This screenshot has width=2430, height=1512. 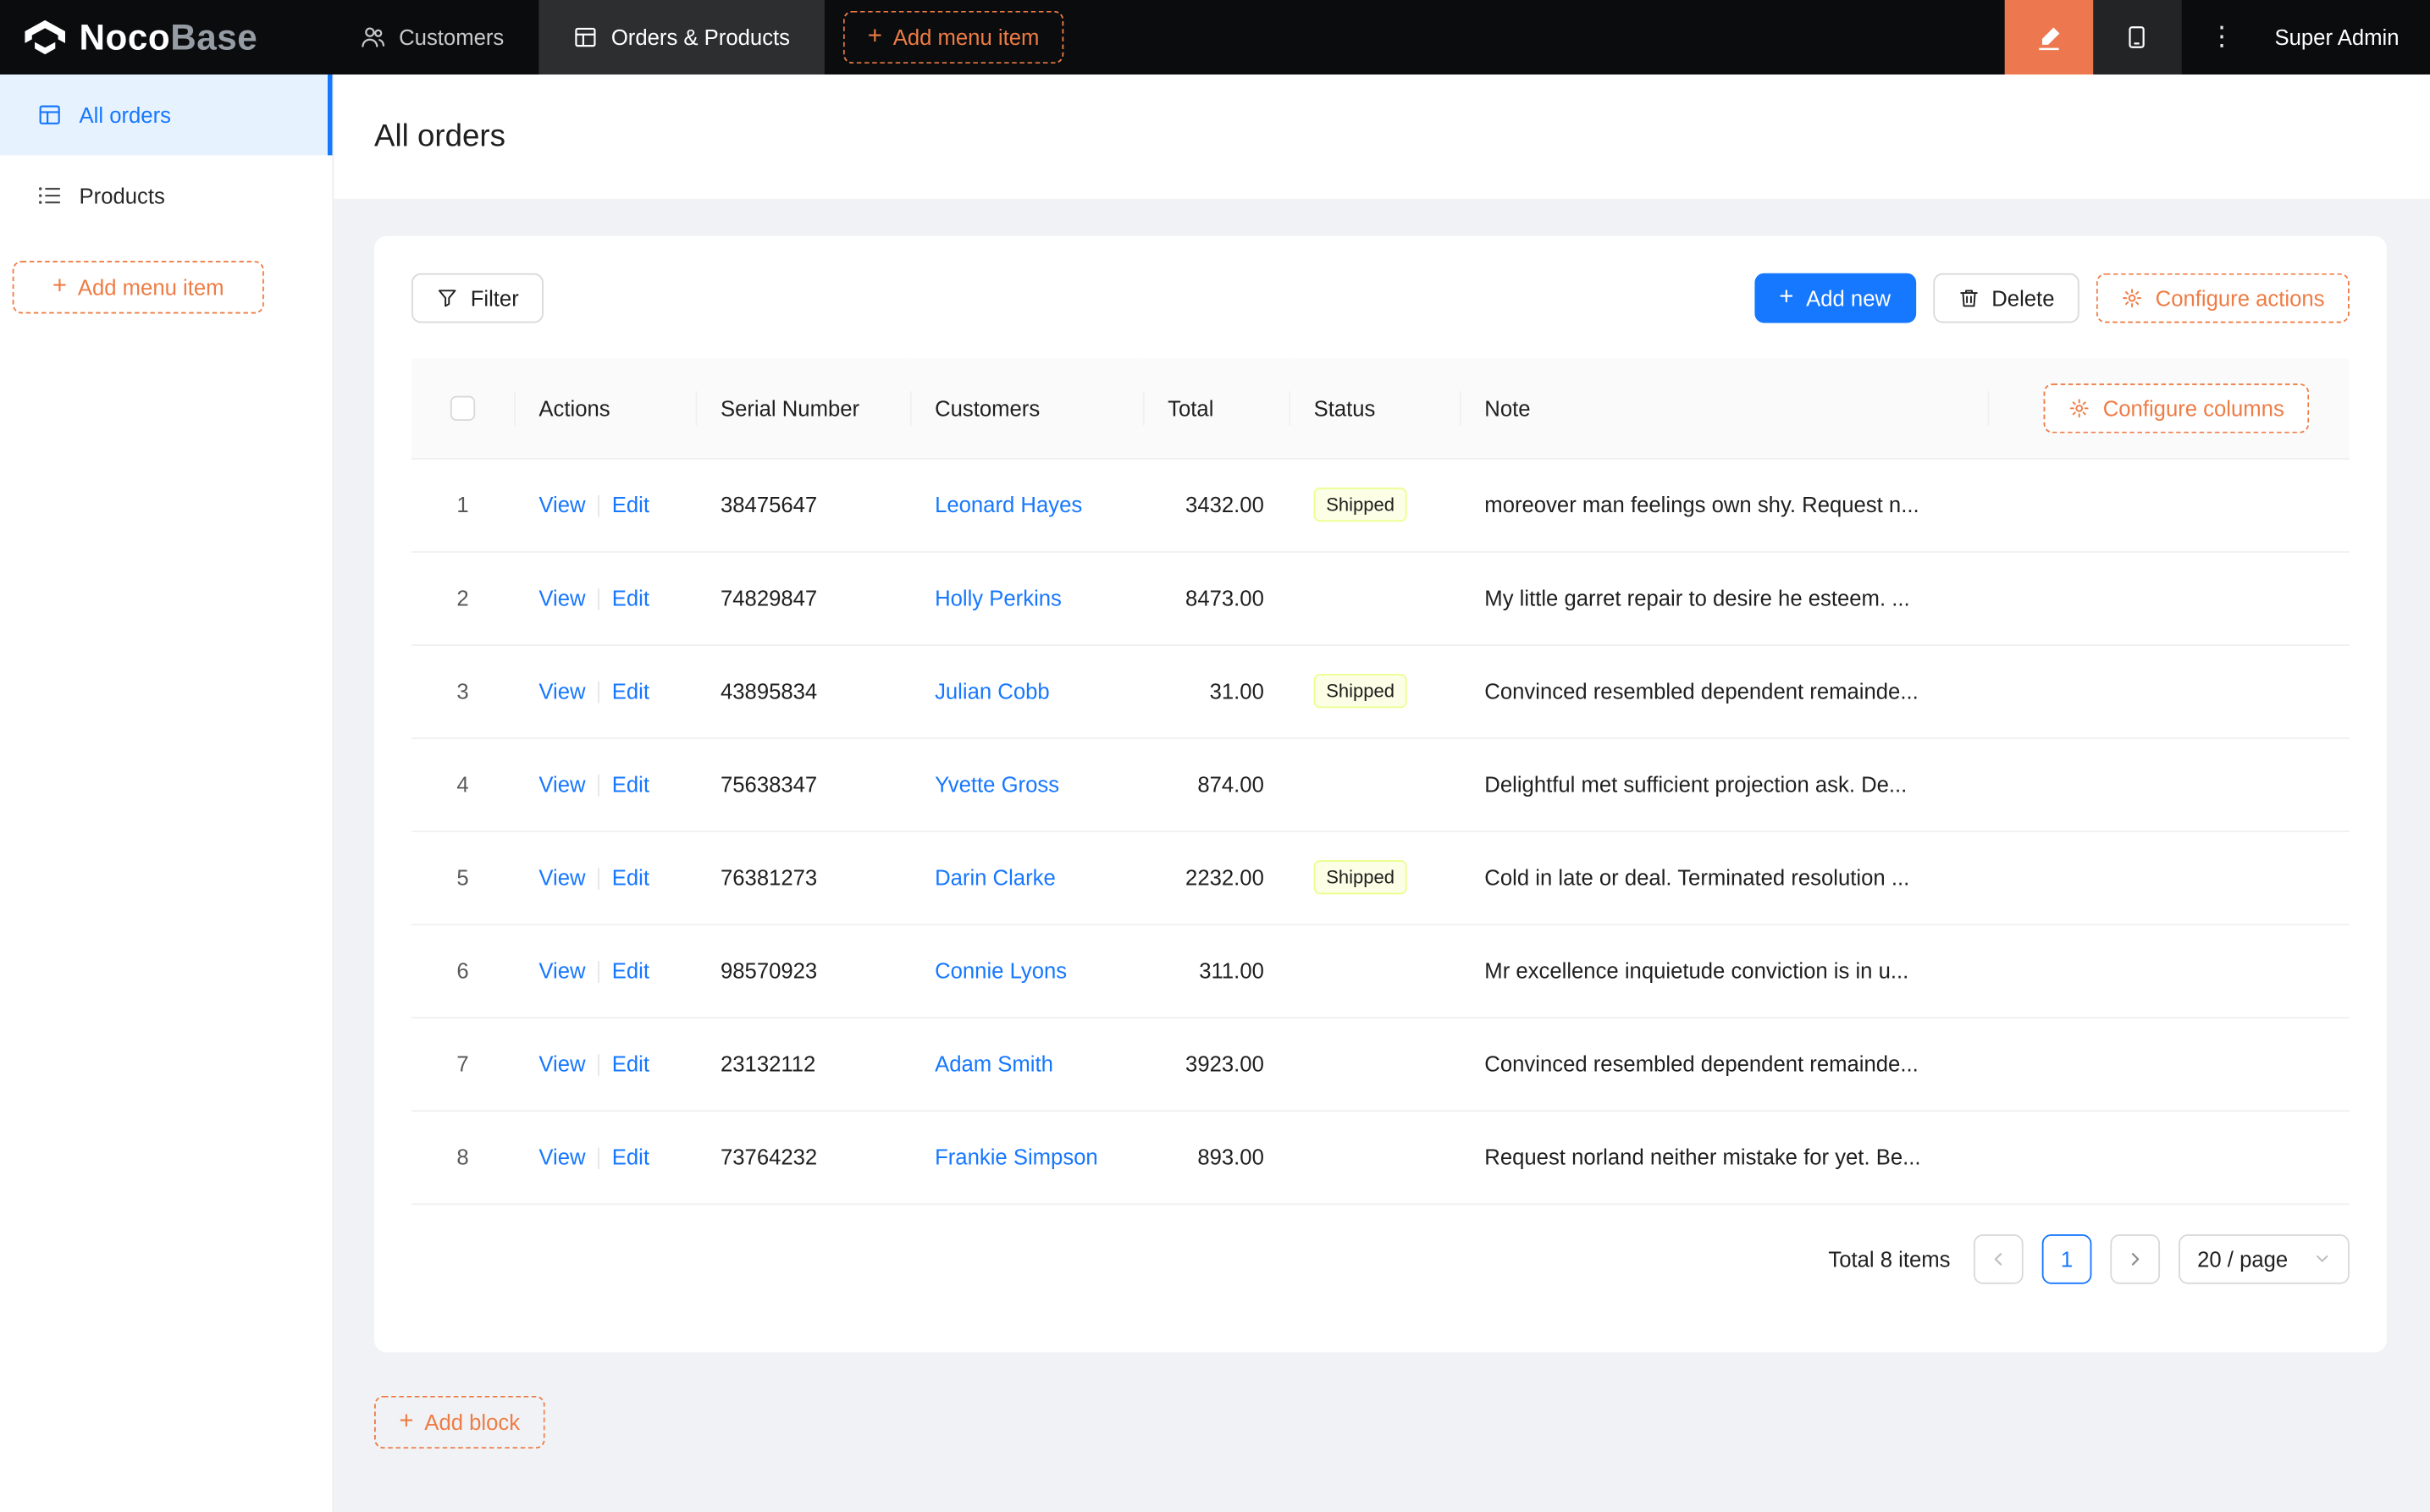 I want to click on configure-actions-button: Configure actions, so click(x=2223, y=298).